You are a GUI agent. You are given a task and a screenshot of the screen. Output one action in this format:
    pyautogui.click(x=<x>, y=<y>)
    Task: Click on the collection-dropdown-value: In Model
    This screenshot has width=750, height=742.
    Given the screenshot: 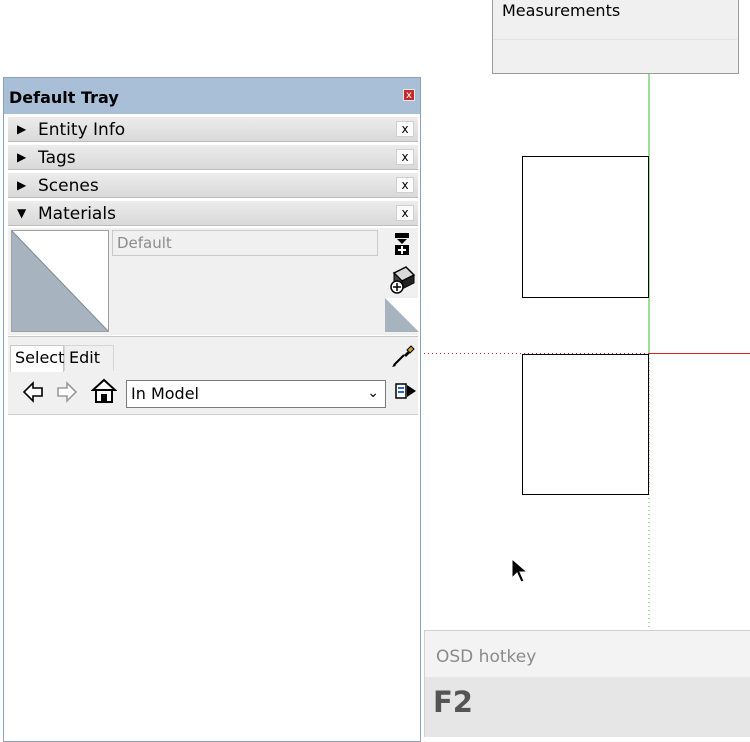 What is the action you would take?
    pyautogui.click(x=165, y=393)
    